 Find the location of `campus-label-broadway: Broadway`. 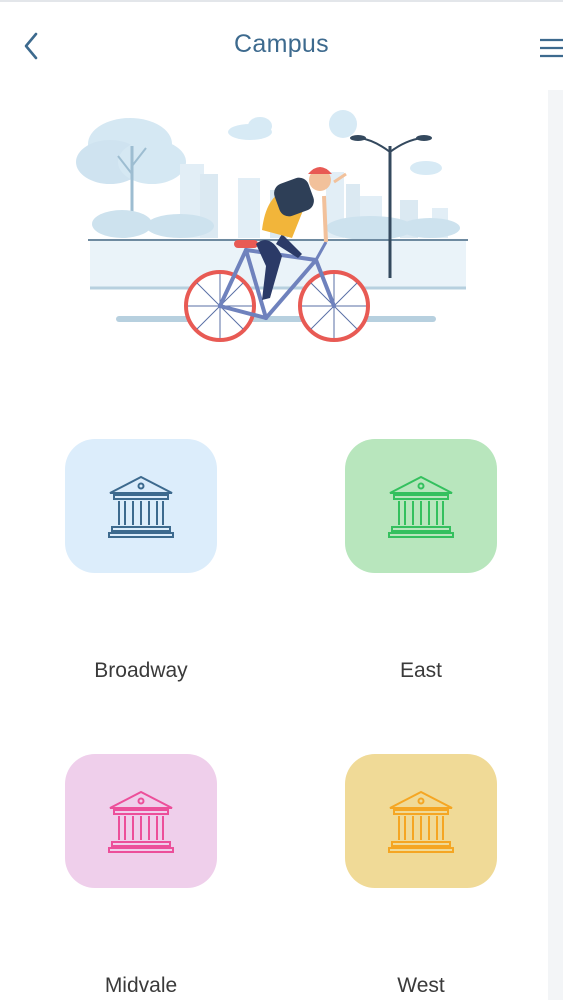

campus-label-broadway: Broadway is located at coordinates (141, 671).